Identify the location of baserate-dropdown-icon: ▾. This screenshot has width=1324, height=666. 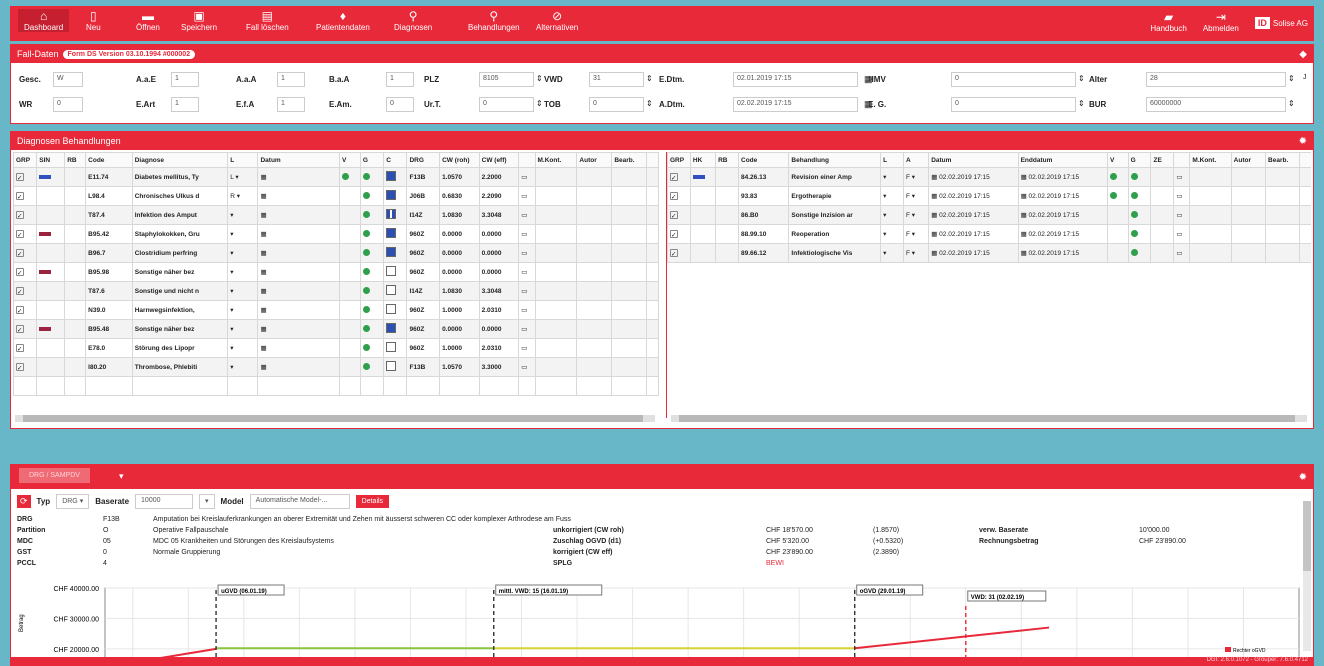
(207, 501).